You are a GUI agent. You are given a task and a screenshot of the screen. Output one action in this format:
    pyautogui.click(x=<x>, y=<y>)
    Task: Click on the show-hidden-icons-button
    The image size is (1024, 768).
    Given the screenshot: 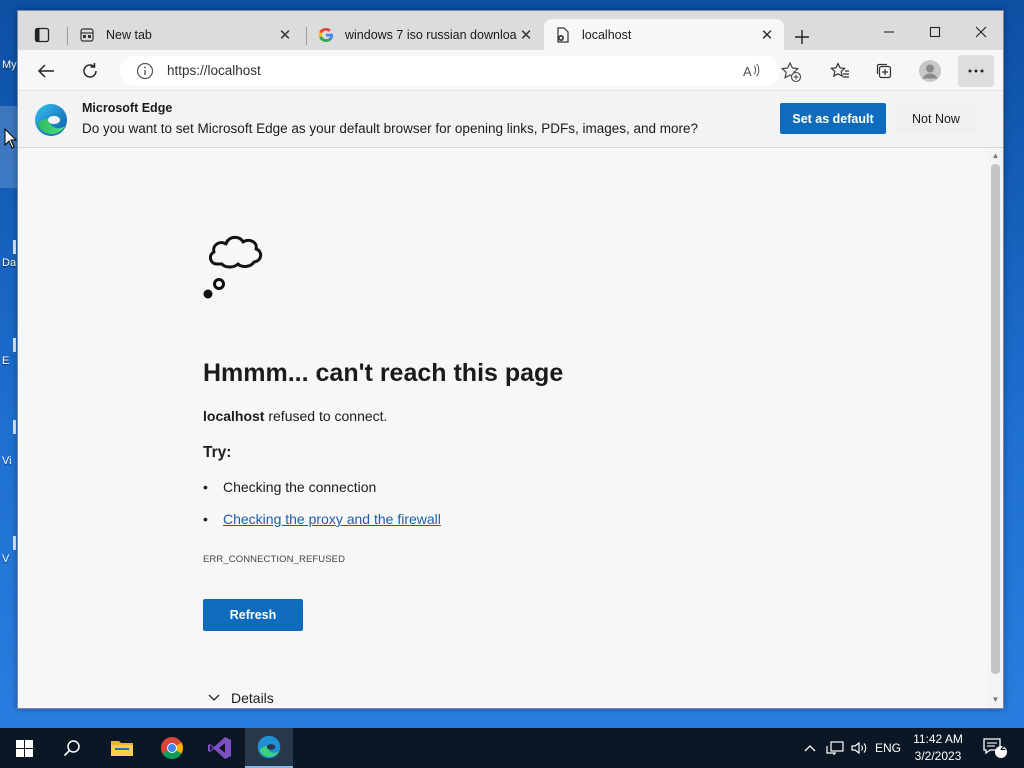 What is the action you would take?
    pyautogui.click(x=810, y=748)
    